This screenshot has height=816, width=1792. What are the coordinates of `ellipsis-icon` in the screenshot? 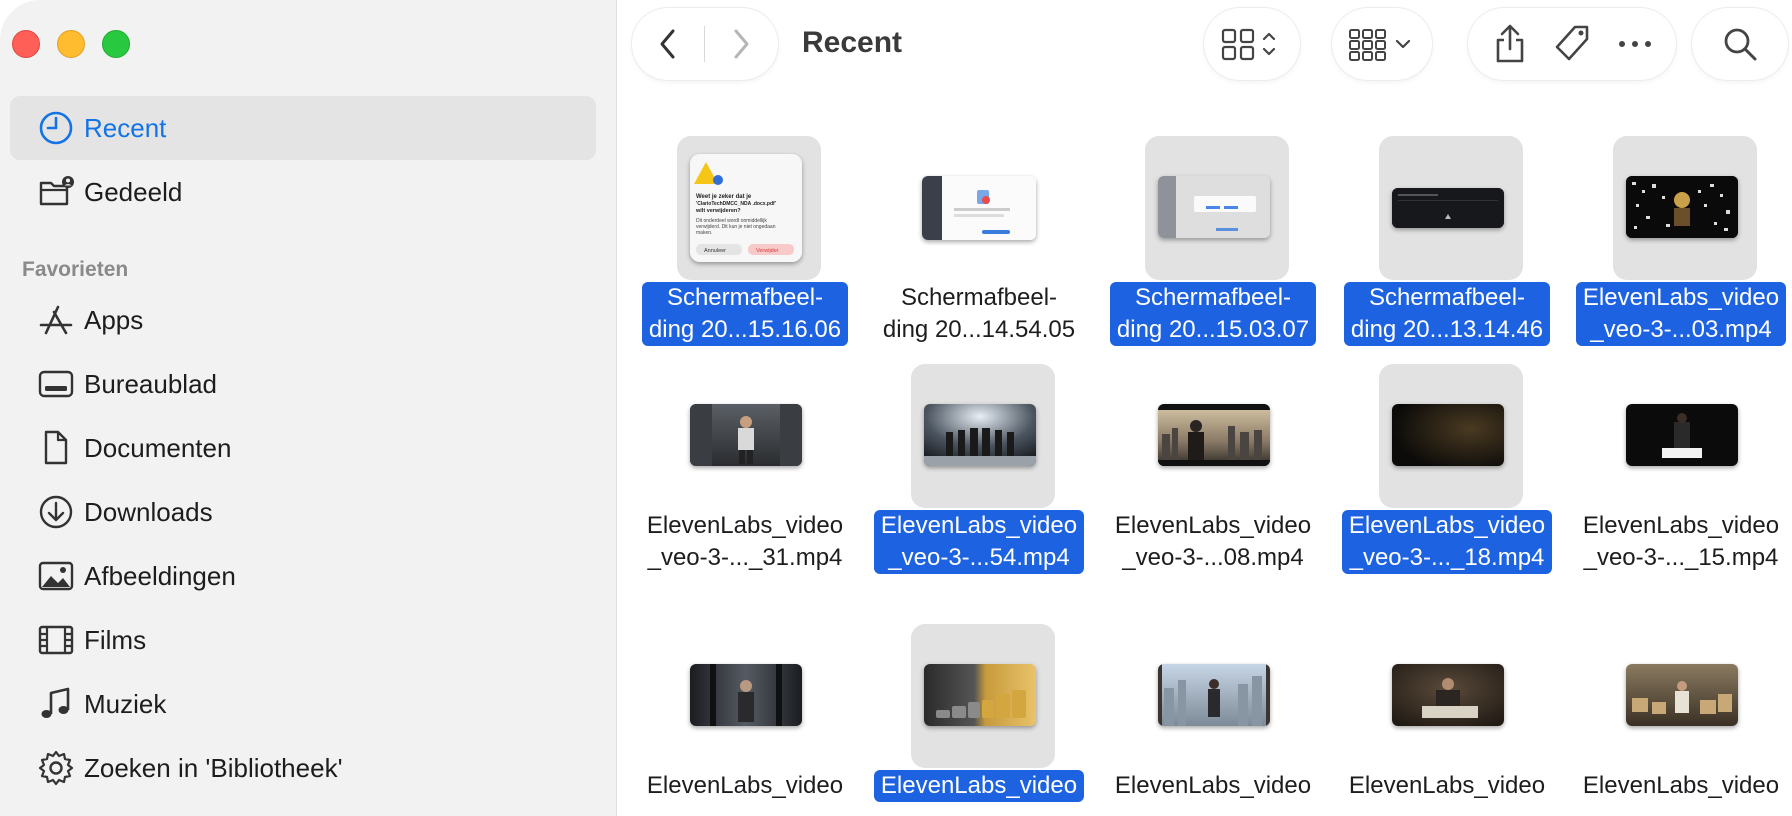 It's located at (1634, 44).